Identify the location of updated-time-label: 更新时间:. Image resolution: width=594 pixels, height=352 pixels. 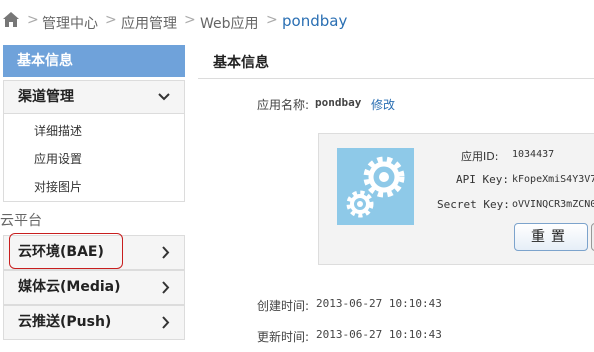
(283, 337).